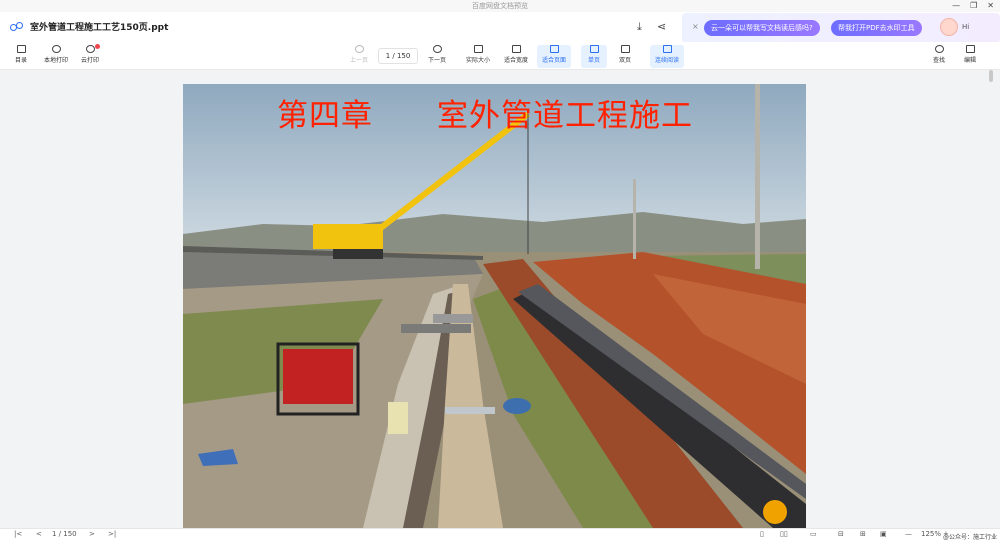 Image resolution: width=1000 pixels, height=541 pixels. Describe the element at coordinates (990, 6) in the screenshot. I see `close-window-button: ✕` at that location.